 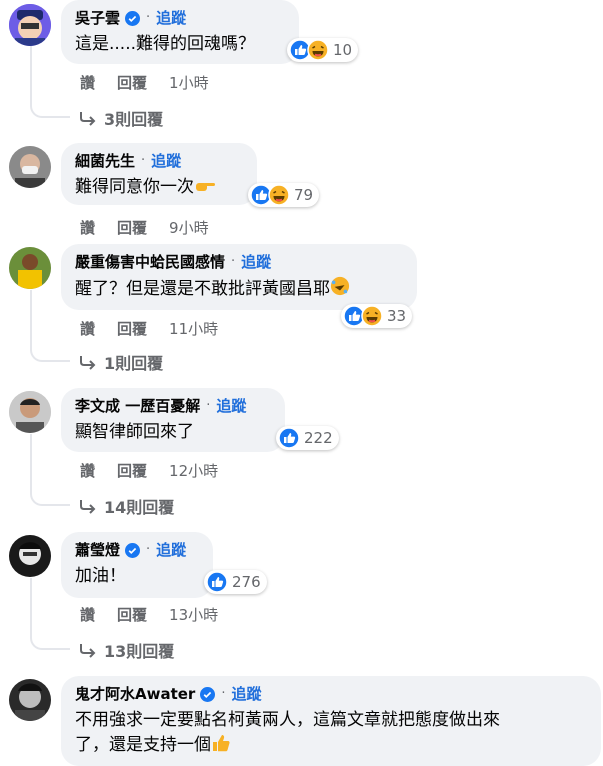 What do you see at coordinates (193, 614) in the screenshot?
I see `timestamp: 13小時` at bounding box center [193, 614].